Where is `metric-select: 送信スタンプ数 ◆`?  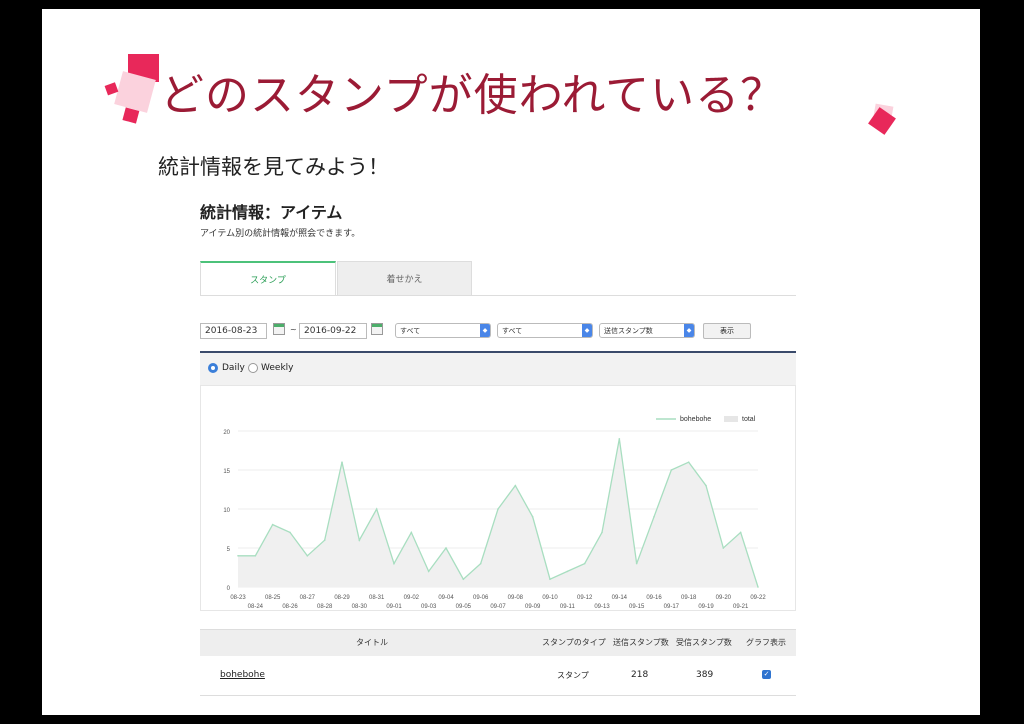
metric-select: 送信スタンプ数 ◆ is located at coordinates (647, 330).